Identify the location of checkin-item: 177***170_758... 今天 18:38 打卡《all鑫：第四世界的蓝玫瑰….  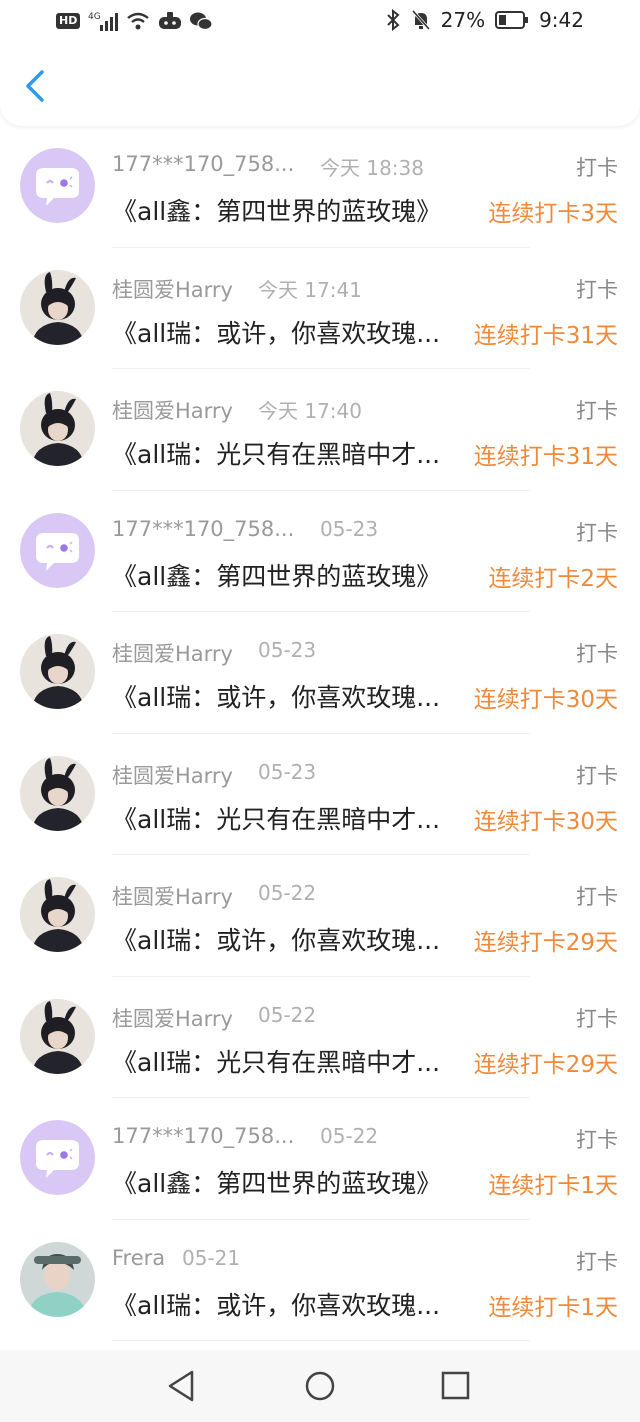
(320, 187).